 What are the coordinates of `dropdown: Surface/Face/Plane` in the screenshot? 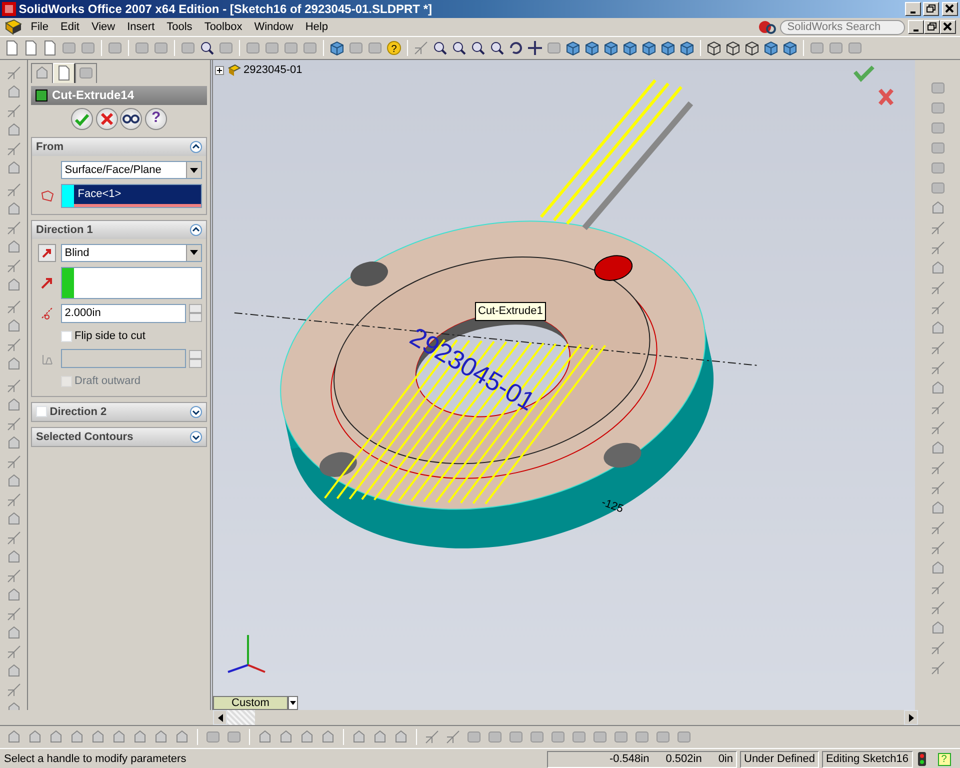 It's located at (131, 170).